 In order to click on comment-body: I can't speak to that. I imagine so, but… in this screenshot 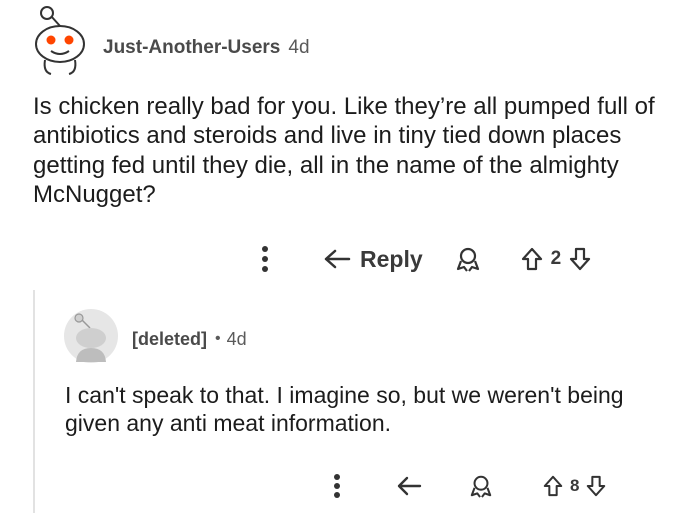, I will do `click(344, 409)`.